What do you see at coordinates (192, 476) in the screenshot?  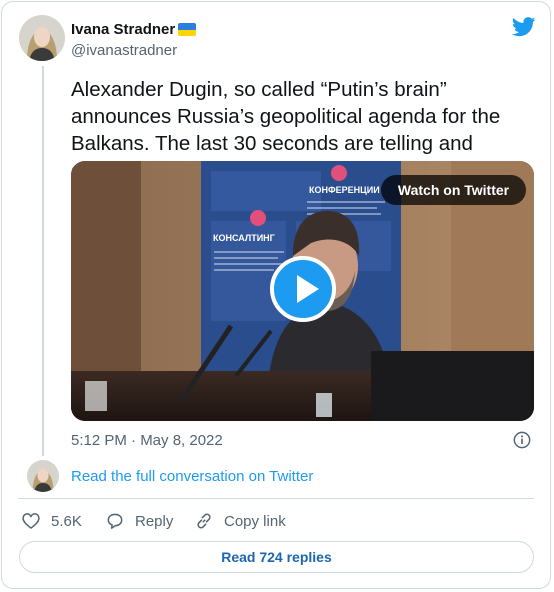 I see `read-full-conversation-link: Read the full conversation on Twitter` at bounding box center [192, 476].